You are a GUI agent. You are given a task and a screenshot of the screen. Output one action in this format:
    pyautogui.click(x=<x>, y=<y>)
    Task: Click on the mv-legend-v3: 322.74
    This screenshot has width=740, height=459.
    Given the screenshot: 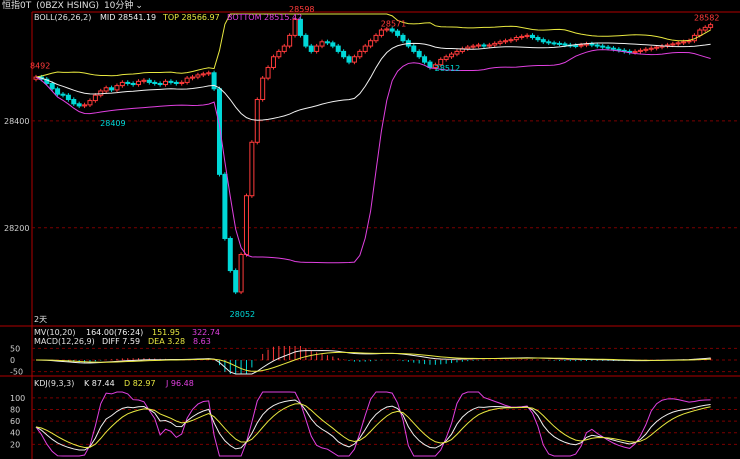 What is the action you would take?
    pyautogui.click(x=206, y=332)
    